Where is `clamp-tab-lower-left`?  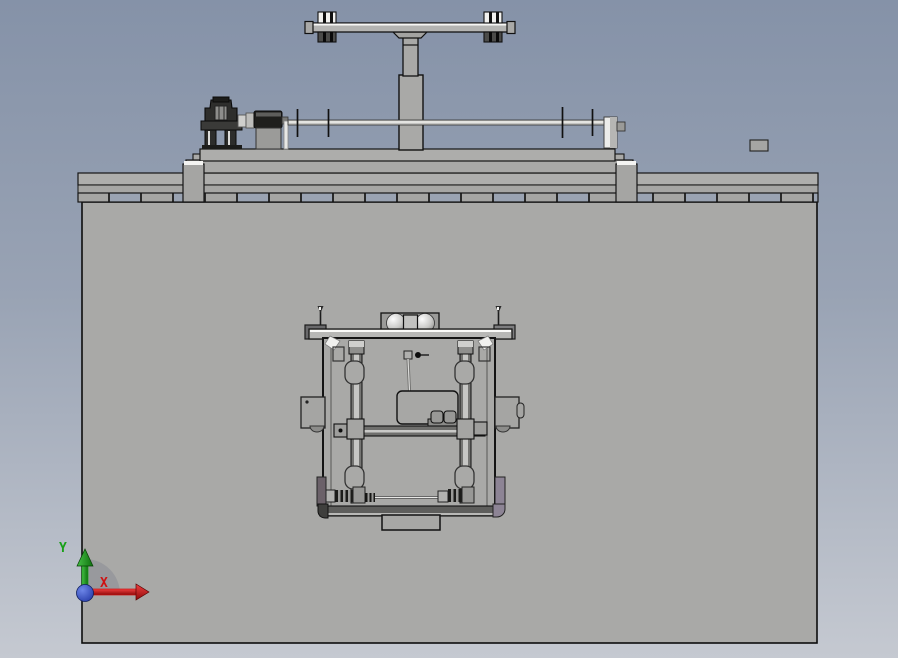
clamp-tab-lower-left is located at coordinates (354, 477).